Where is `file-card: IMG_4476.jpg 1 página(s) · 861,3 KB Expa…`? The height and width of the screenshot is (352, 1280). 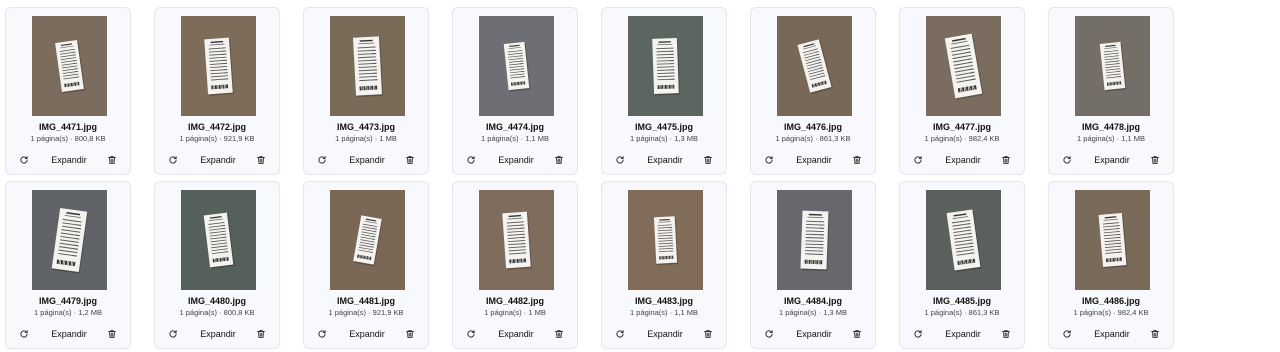
file-card: IMG_4476.jpg 1 página(s) · 861,3 KB Expa… is located at coordinates (813, 91).